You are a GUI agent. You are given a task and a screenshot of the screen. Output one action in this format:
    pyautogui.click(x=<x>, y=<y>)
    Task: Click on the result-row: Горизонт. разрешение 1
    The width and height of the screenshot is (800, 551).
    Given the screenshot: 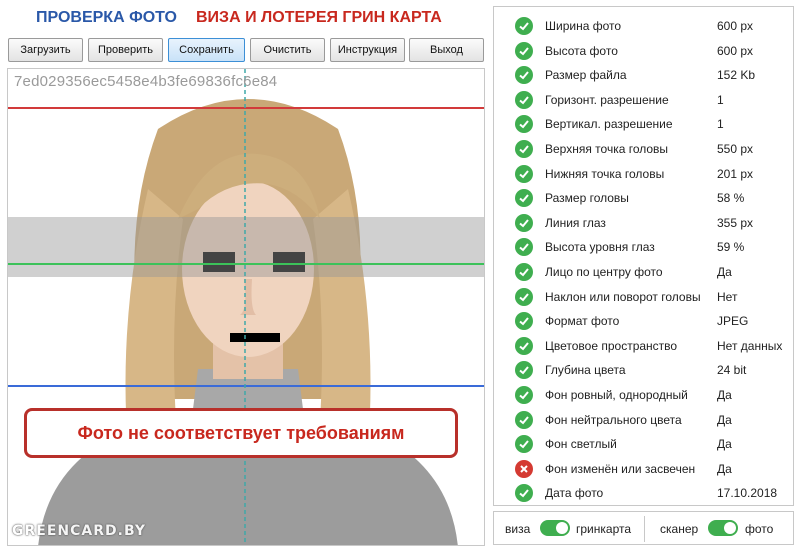 What is the action you would take?
    pyautogui.click(x=643, y=100)
    